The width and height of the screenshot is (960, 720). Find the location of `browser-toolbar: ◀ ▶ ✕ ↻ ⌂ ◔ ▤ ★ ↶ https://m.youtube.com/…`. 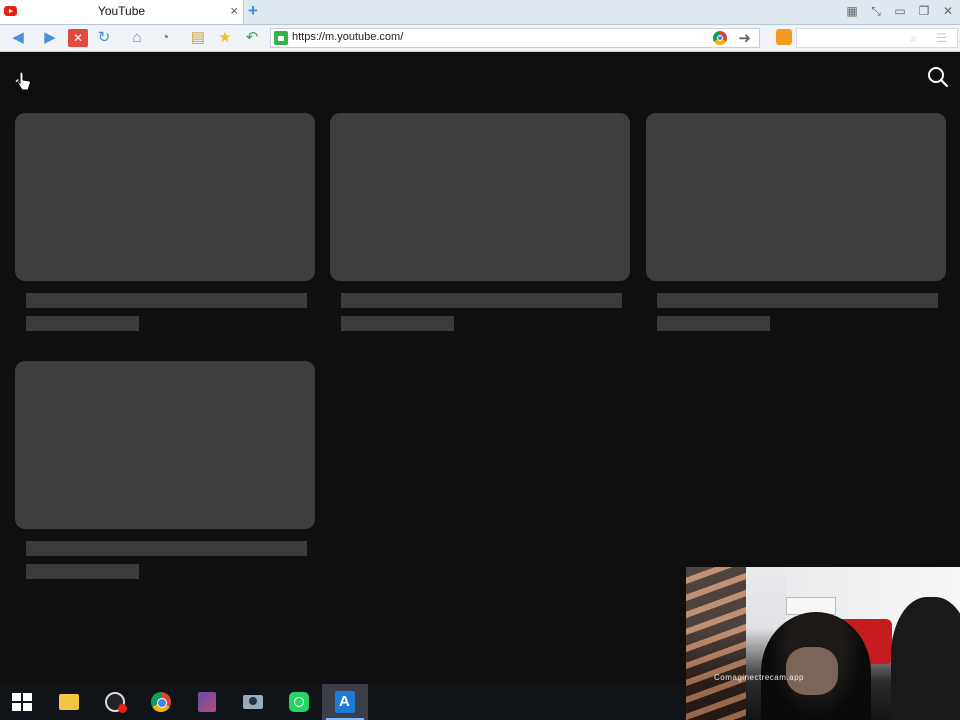

browser-toolbar: ◀ ▶ ✕ ↻ ⌂ ◔ ▤ ★ ↶ https://m.youtube.com/… is located at coordinates (480, 38).